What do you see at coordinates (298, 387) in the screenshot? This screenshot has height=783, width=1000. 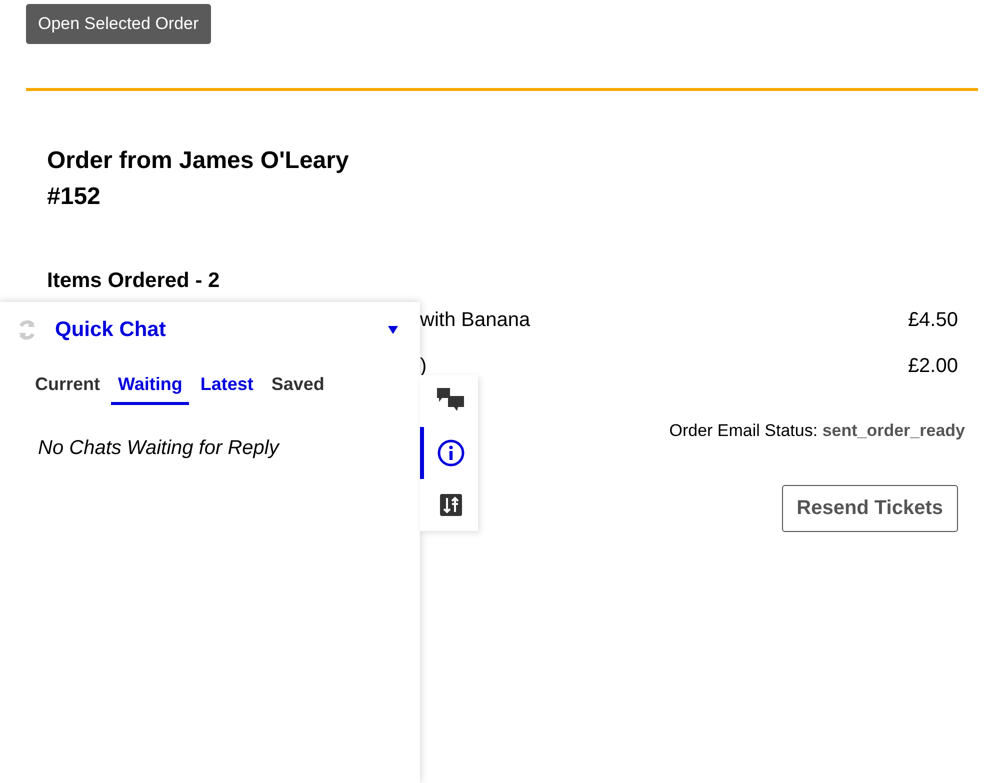 I see `chat-tab: Saved` at bounding box center [298, 387].